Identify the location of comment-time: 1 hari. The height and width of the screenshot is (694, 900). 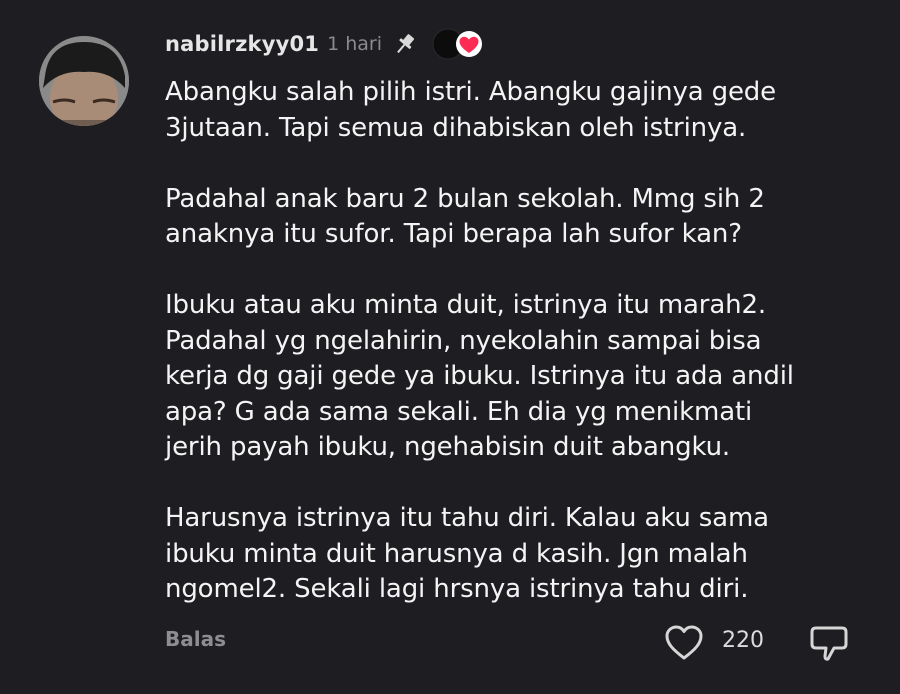
(355, 44).